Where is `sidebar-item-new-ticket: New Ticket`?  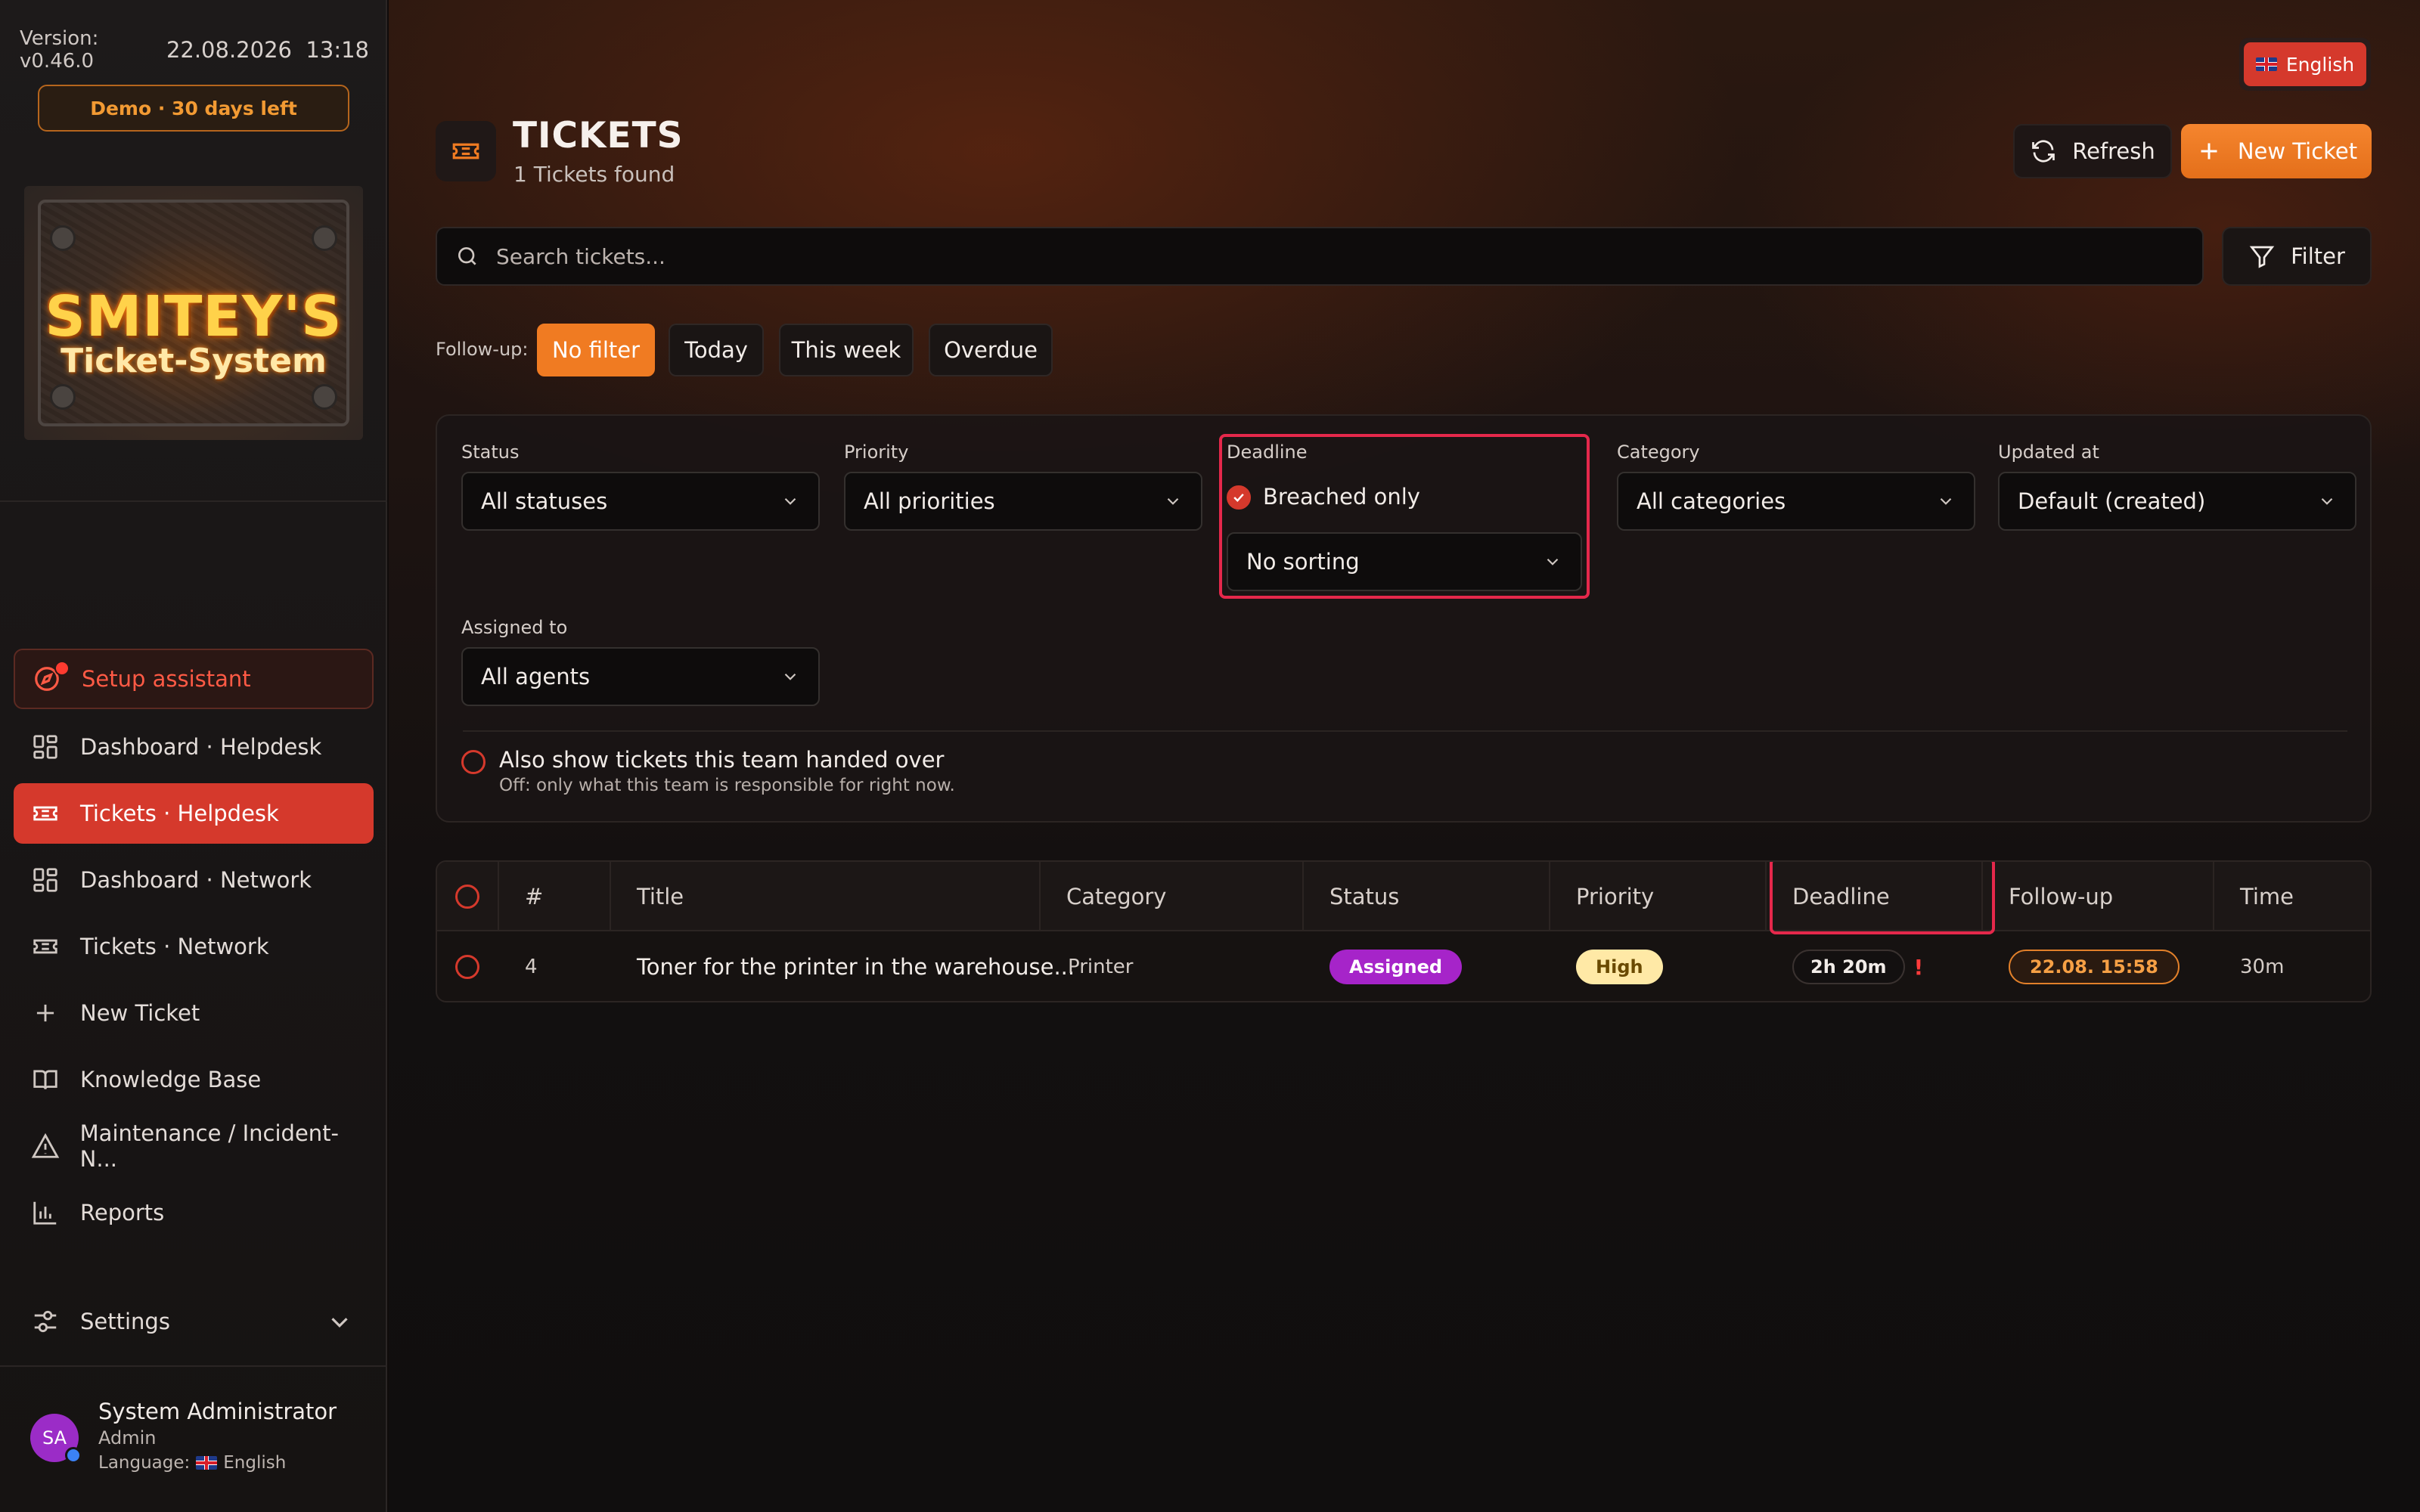
sidebar-item-new-ticket: New Ticket is located at coordinates (194, 1013).